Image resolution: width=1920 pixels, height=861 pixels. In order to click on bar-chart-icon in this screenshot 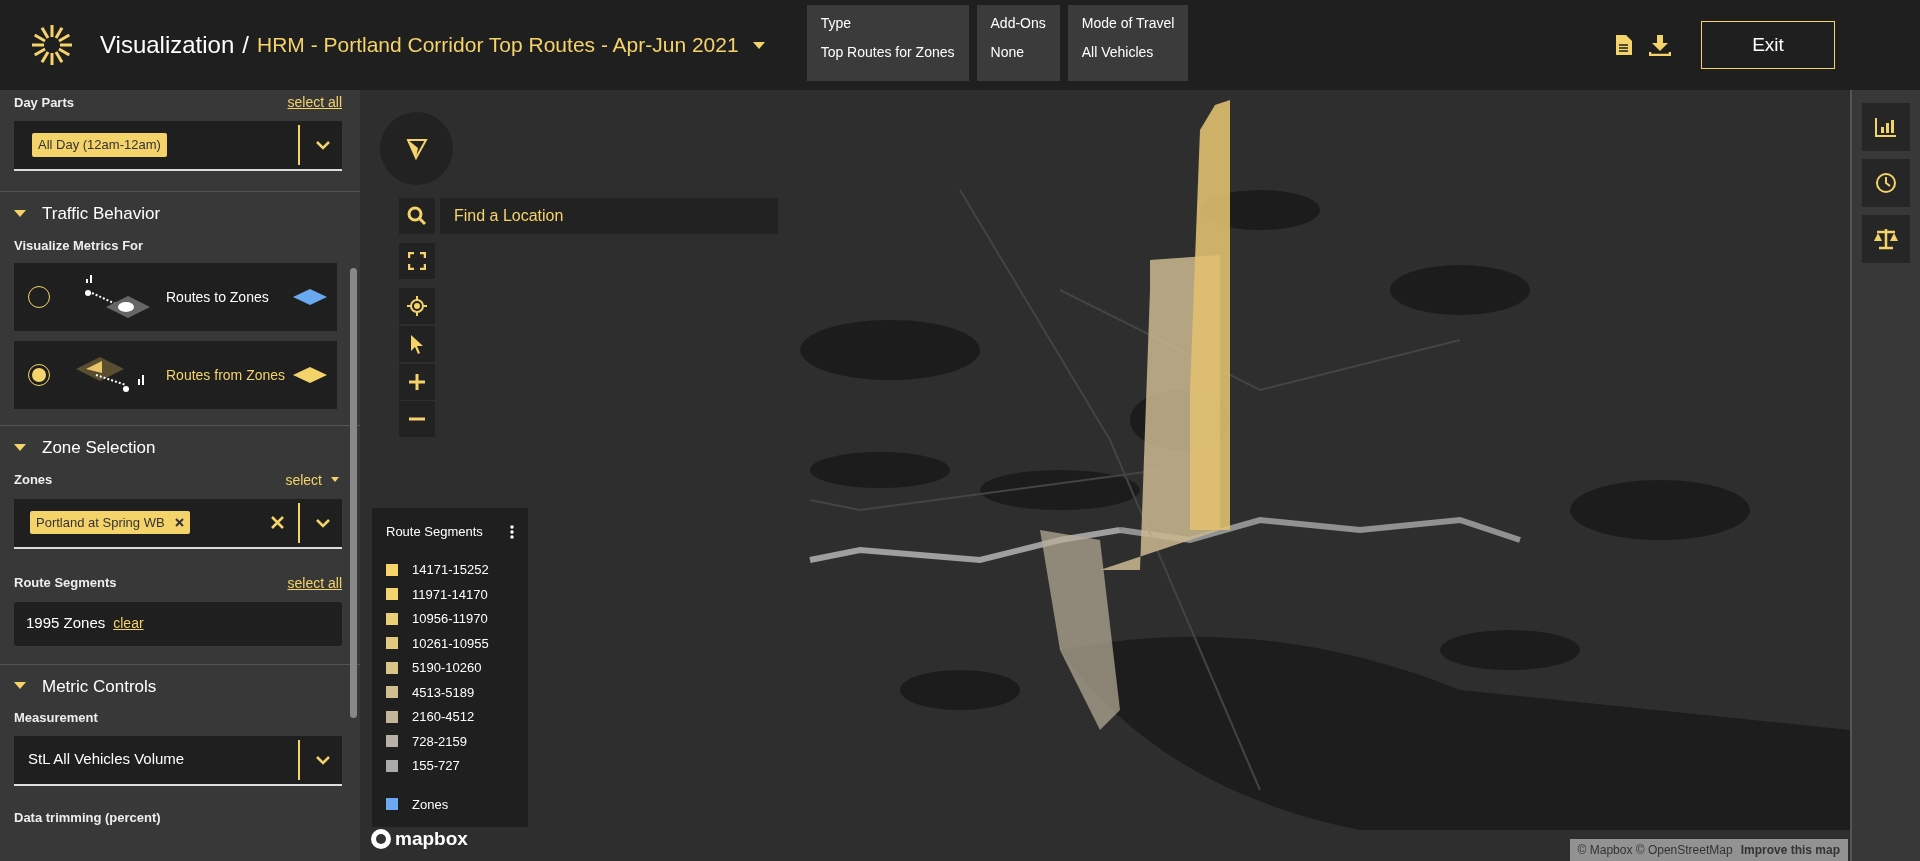, I will do `click(1886, 127)`.